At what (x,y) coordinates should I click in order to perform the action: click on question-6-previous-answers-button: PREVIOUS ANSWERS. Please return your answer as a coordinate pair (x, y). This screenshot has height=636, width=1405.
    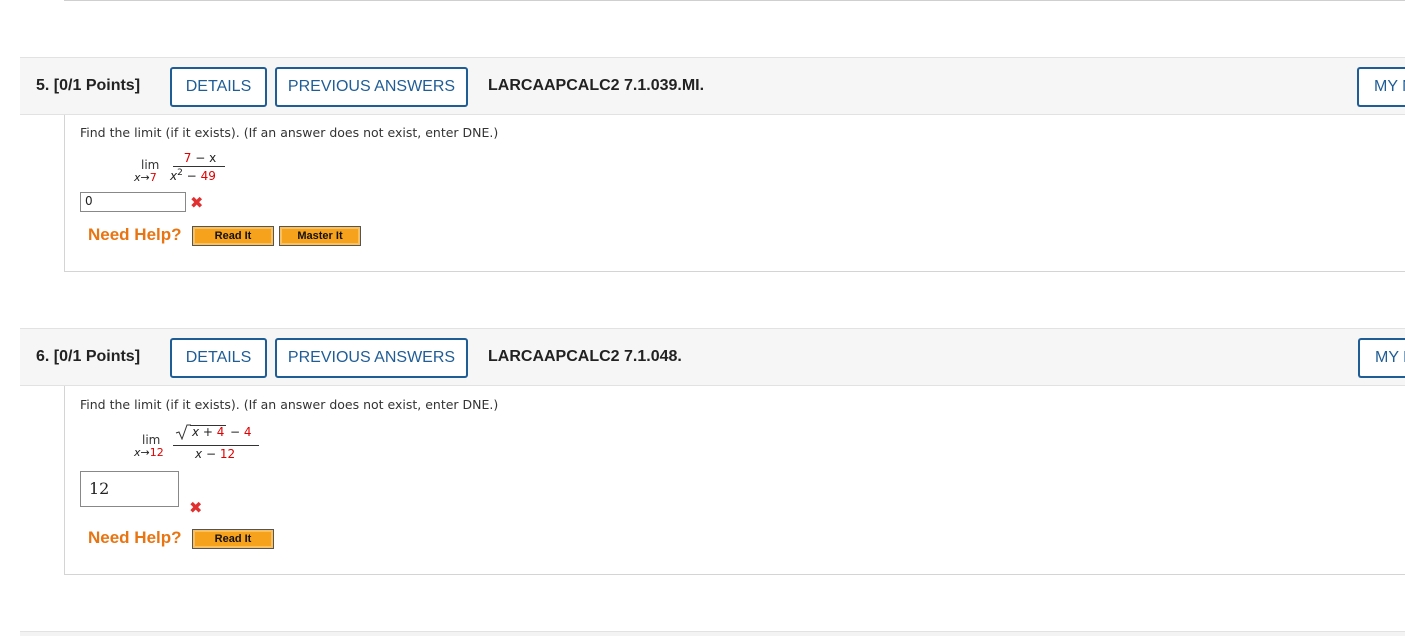
    Looking at the image, I should click on (371, 358).